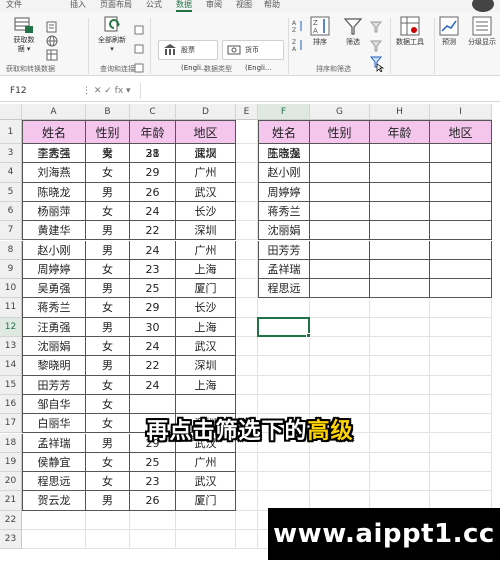 The height and width of the screenshot is (586, 500). What do you see at coordinates (11, 404) in the screenshot?
I see `row-header-16: 16` at bounding box center [11, 404].